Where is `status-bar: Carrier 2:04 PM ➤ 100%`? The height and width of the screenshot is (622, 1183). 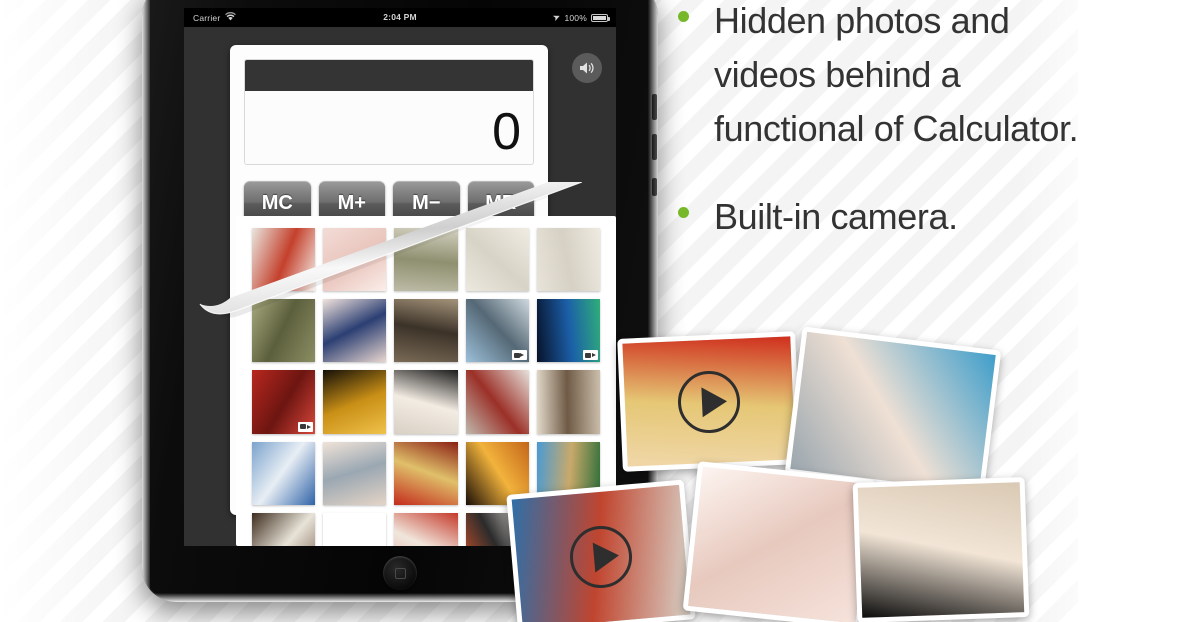 status-bar: Carrier 2:04 PM ➤ 100% is located at coordinates (400, 17).